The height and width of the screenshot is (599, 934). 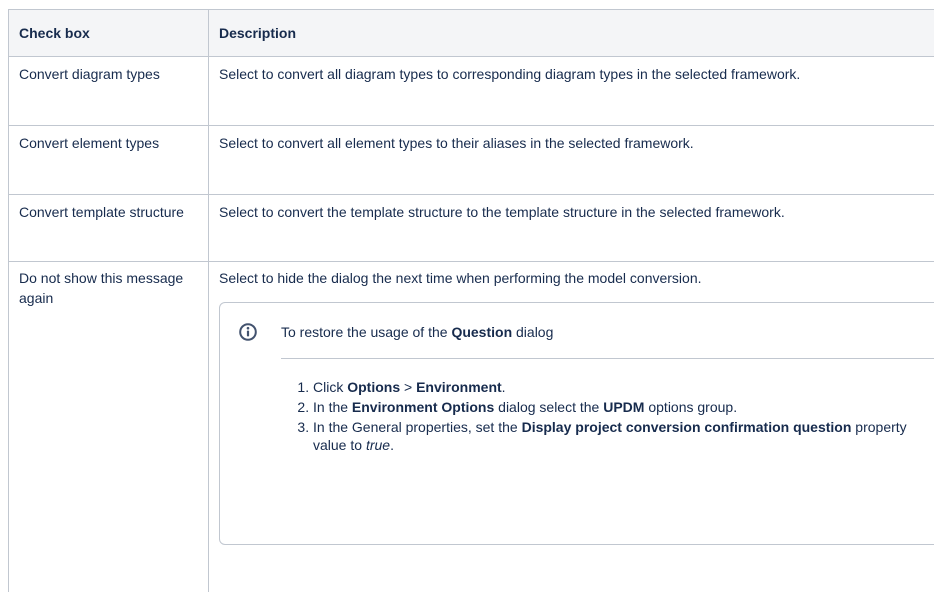 I want to click on updm-label: UPDM, so click(x=624, y=407).